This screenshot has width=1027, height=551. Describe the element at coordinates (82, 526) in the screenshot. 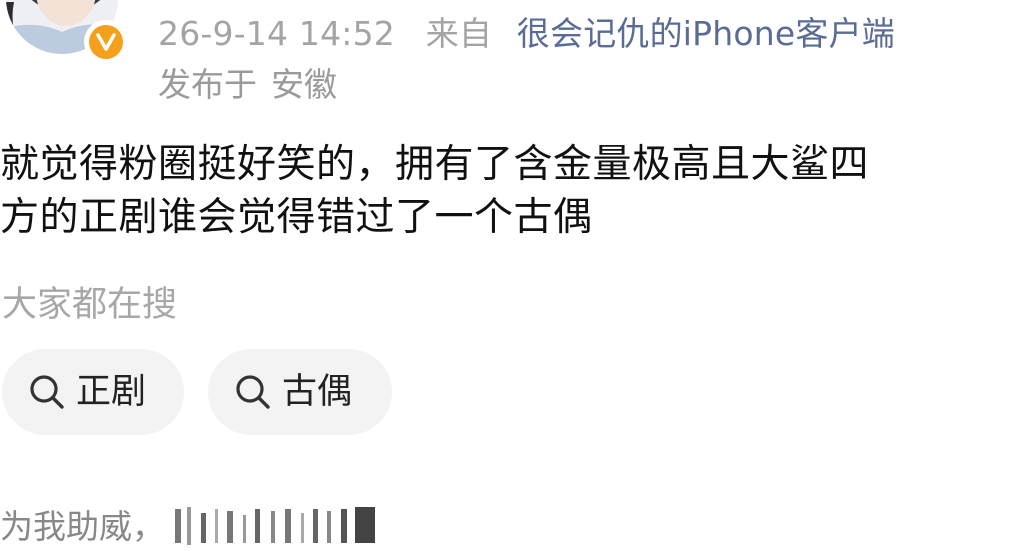

I see `partial-text: 为我助威，` at that location.